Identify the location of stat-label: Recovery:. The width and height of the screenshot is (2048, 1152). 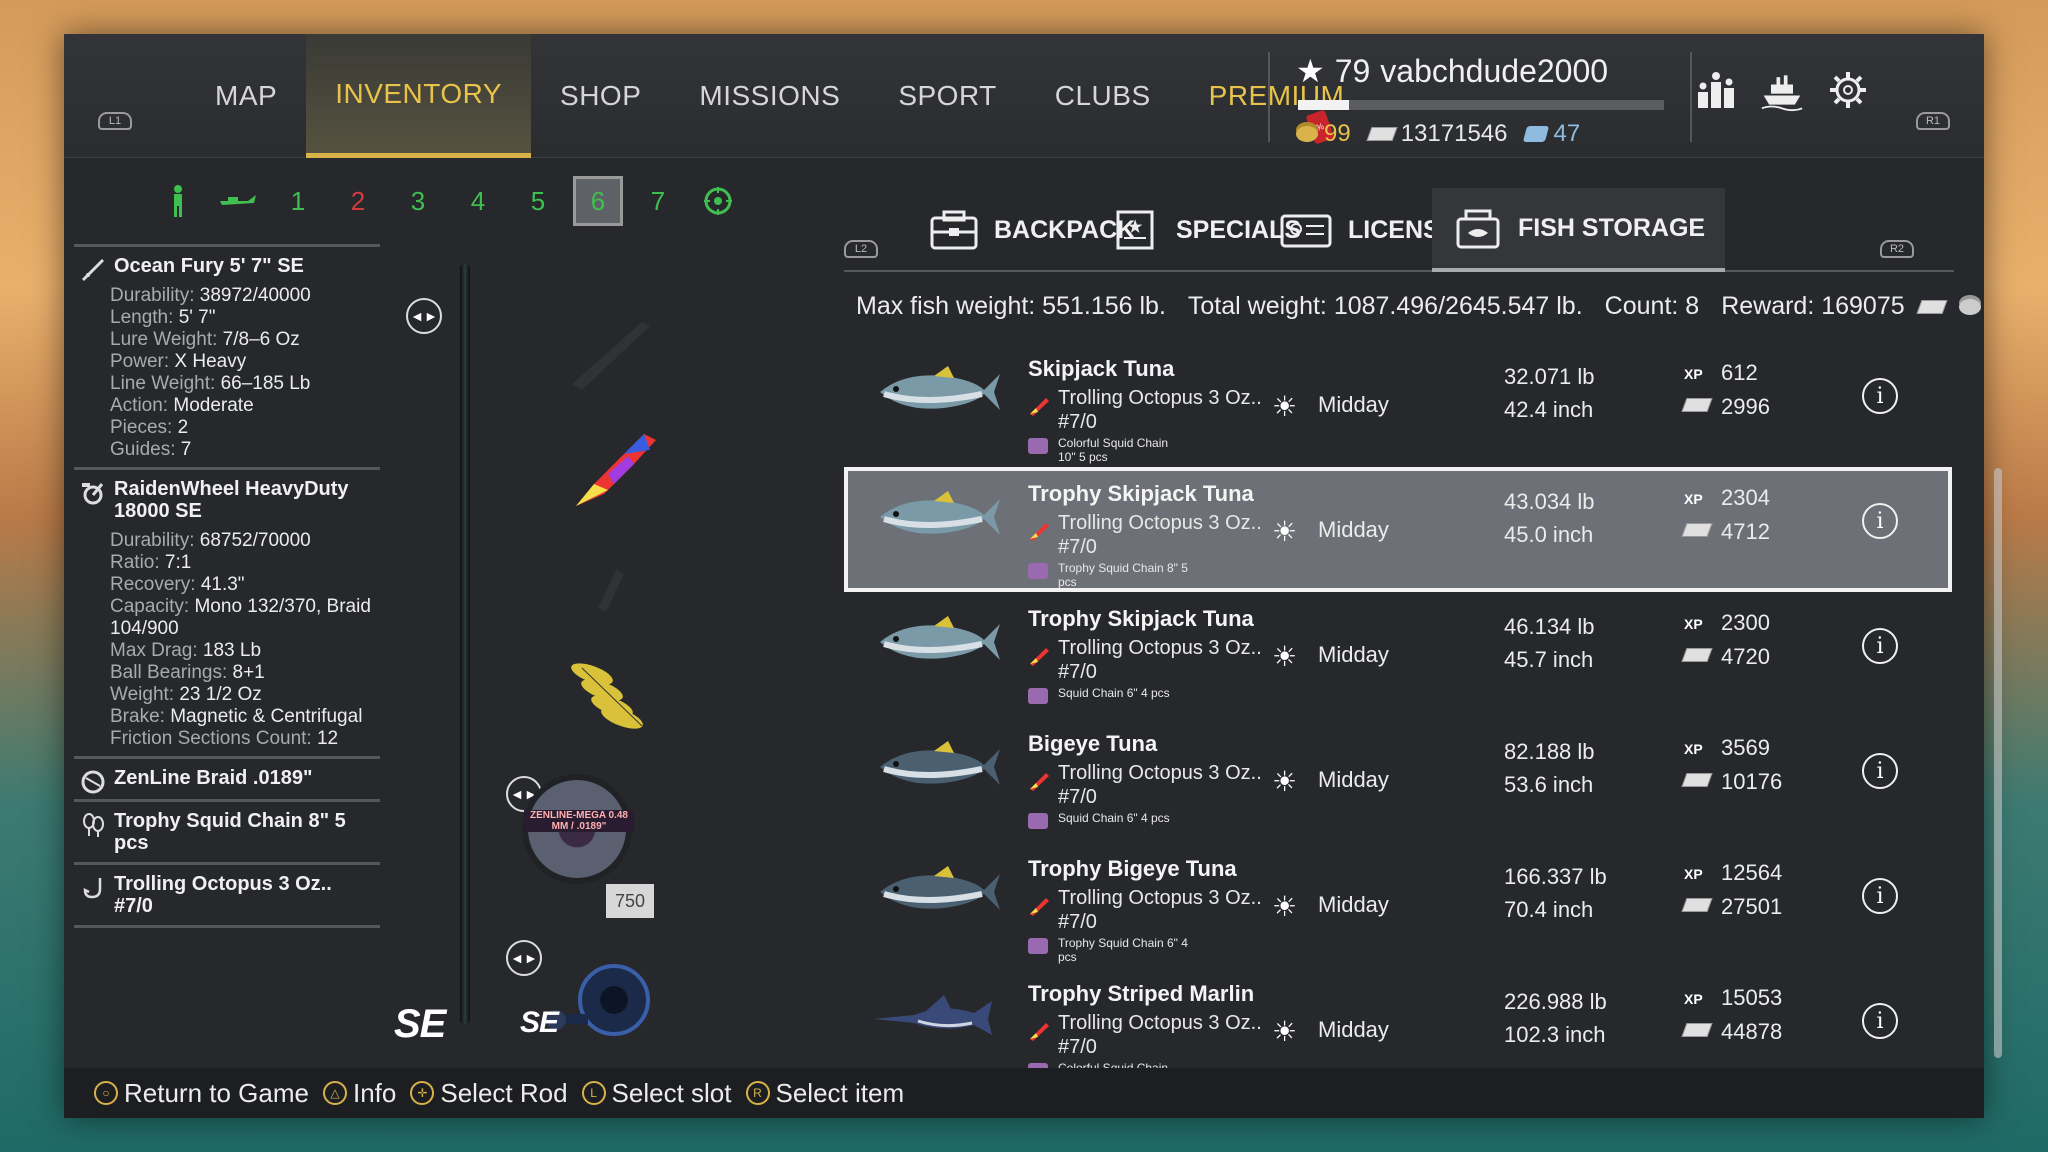
(153, 584).